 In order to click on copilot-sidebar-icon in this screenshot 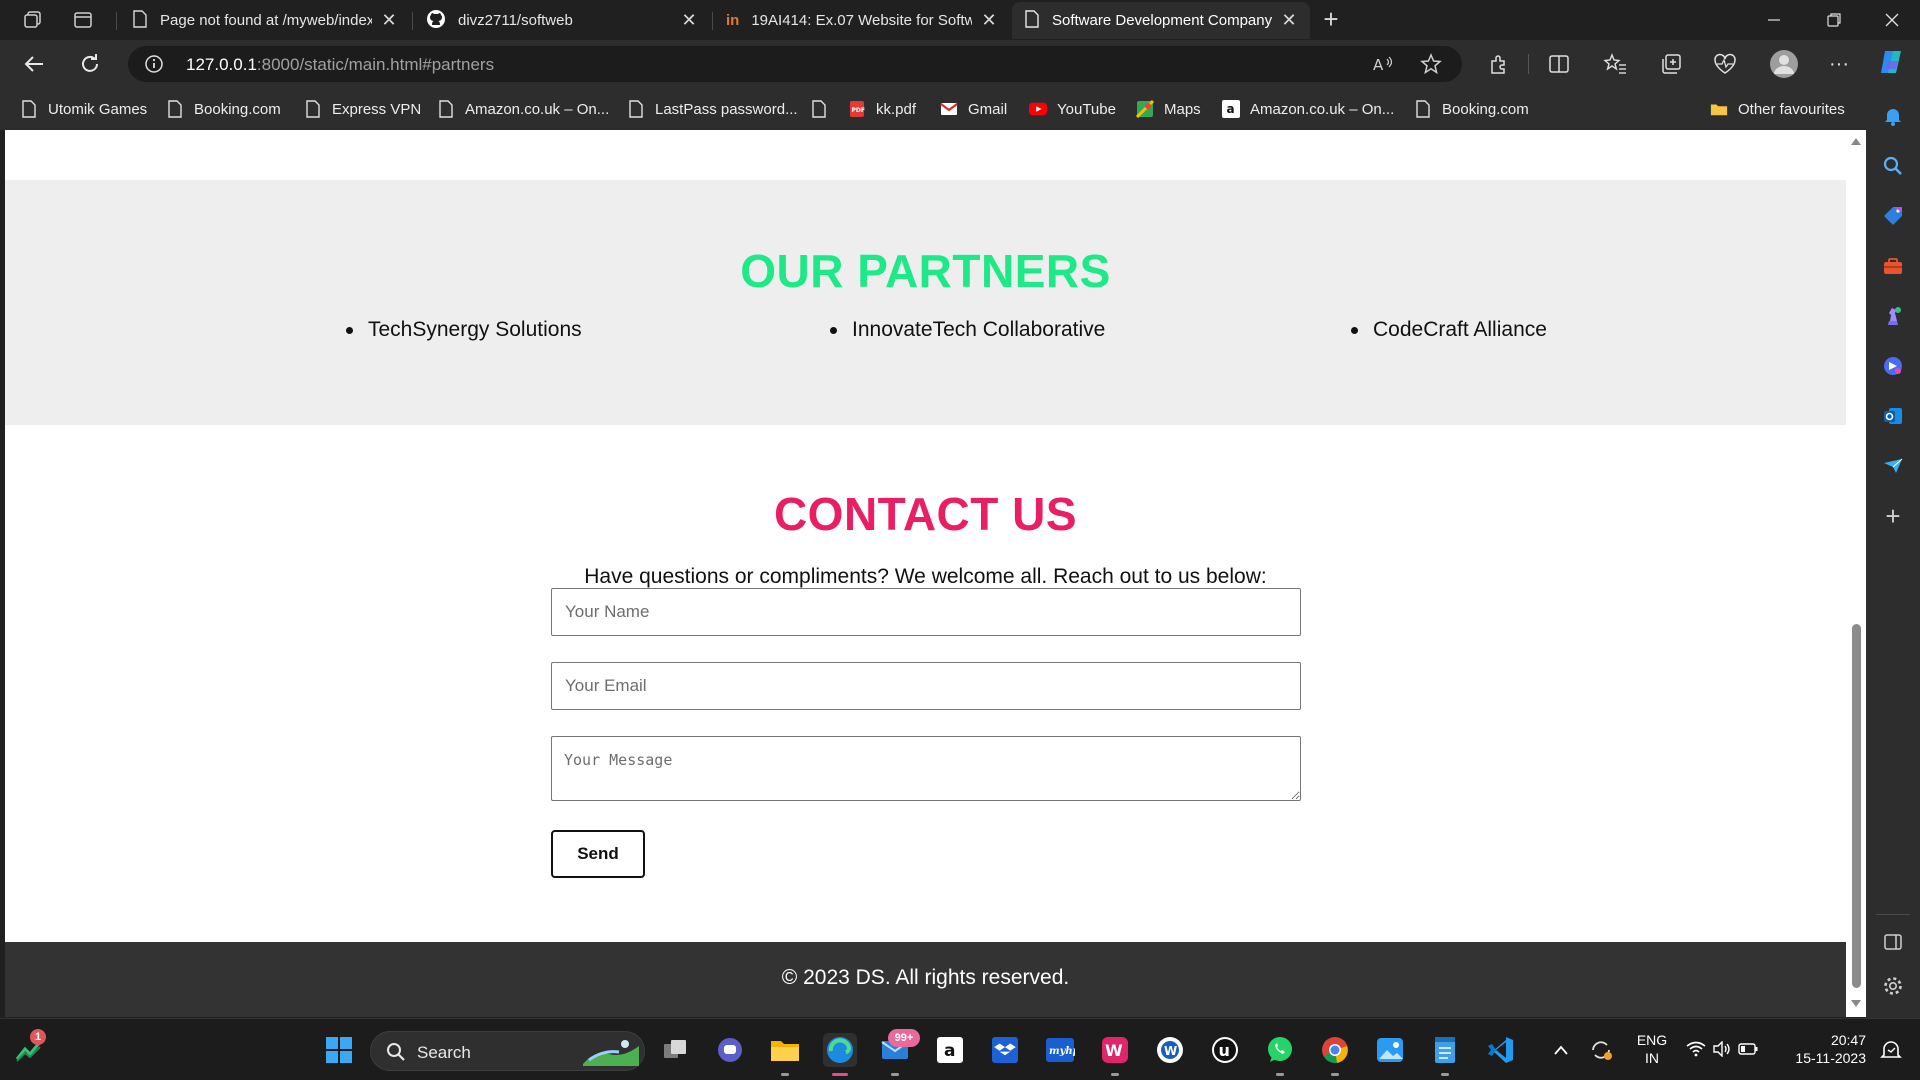, I will do `click(1893, 366)`.